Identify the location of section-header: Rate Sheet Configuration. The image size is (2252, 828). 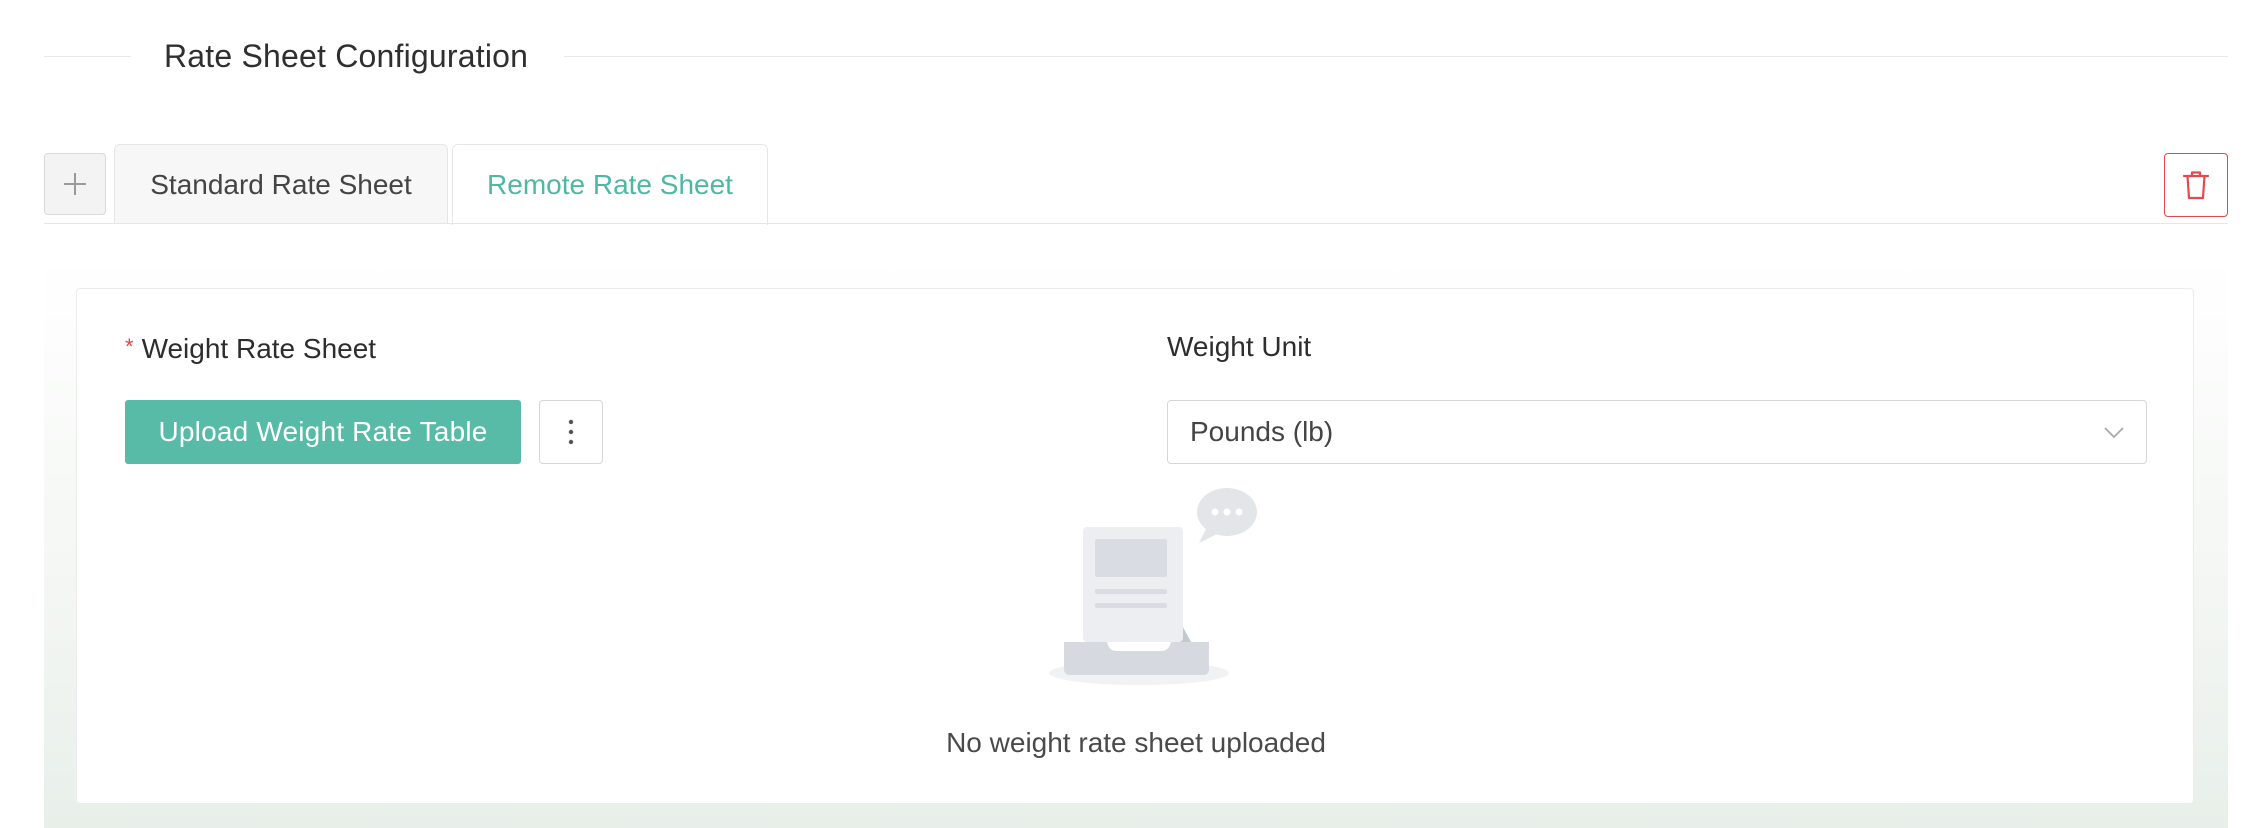
(1136, 56).